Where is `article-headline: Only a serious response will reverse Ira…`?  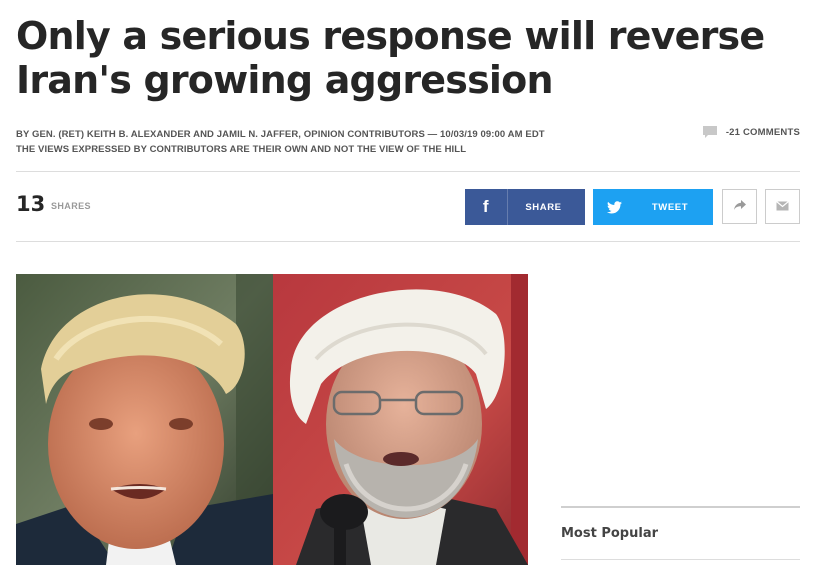 article-headline: Only a serious response will reverse Ira… is located at coordinates (390, 58).